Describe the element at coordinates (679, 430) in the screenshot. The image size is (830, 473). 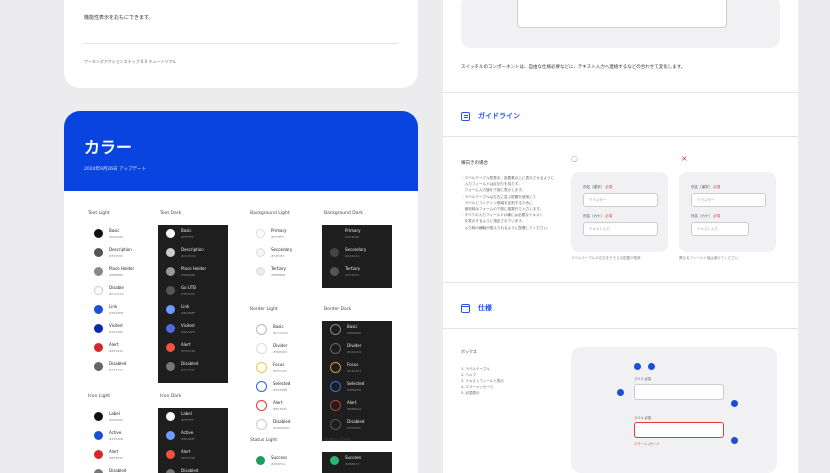
I see `spec-error-input` at that location.